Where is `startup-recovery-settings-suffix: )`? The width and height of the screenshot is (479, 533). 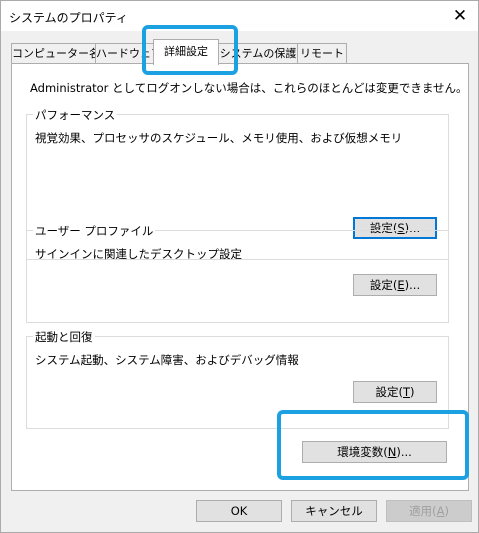
startup-recovery-settings-suffix: ) is located at coordinates (412, 392).